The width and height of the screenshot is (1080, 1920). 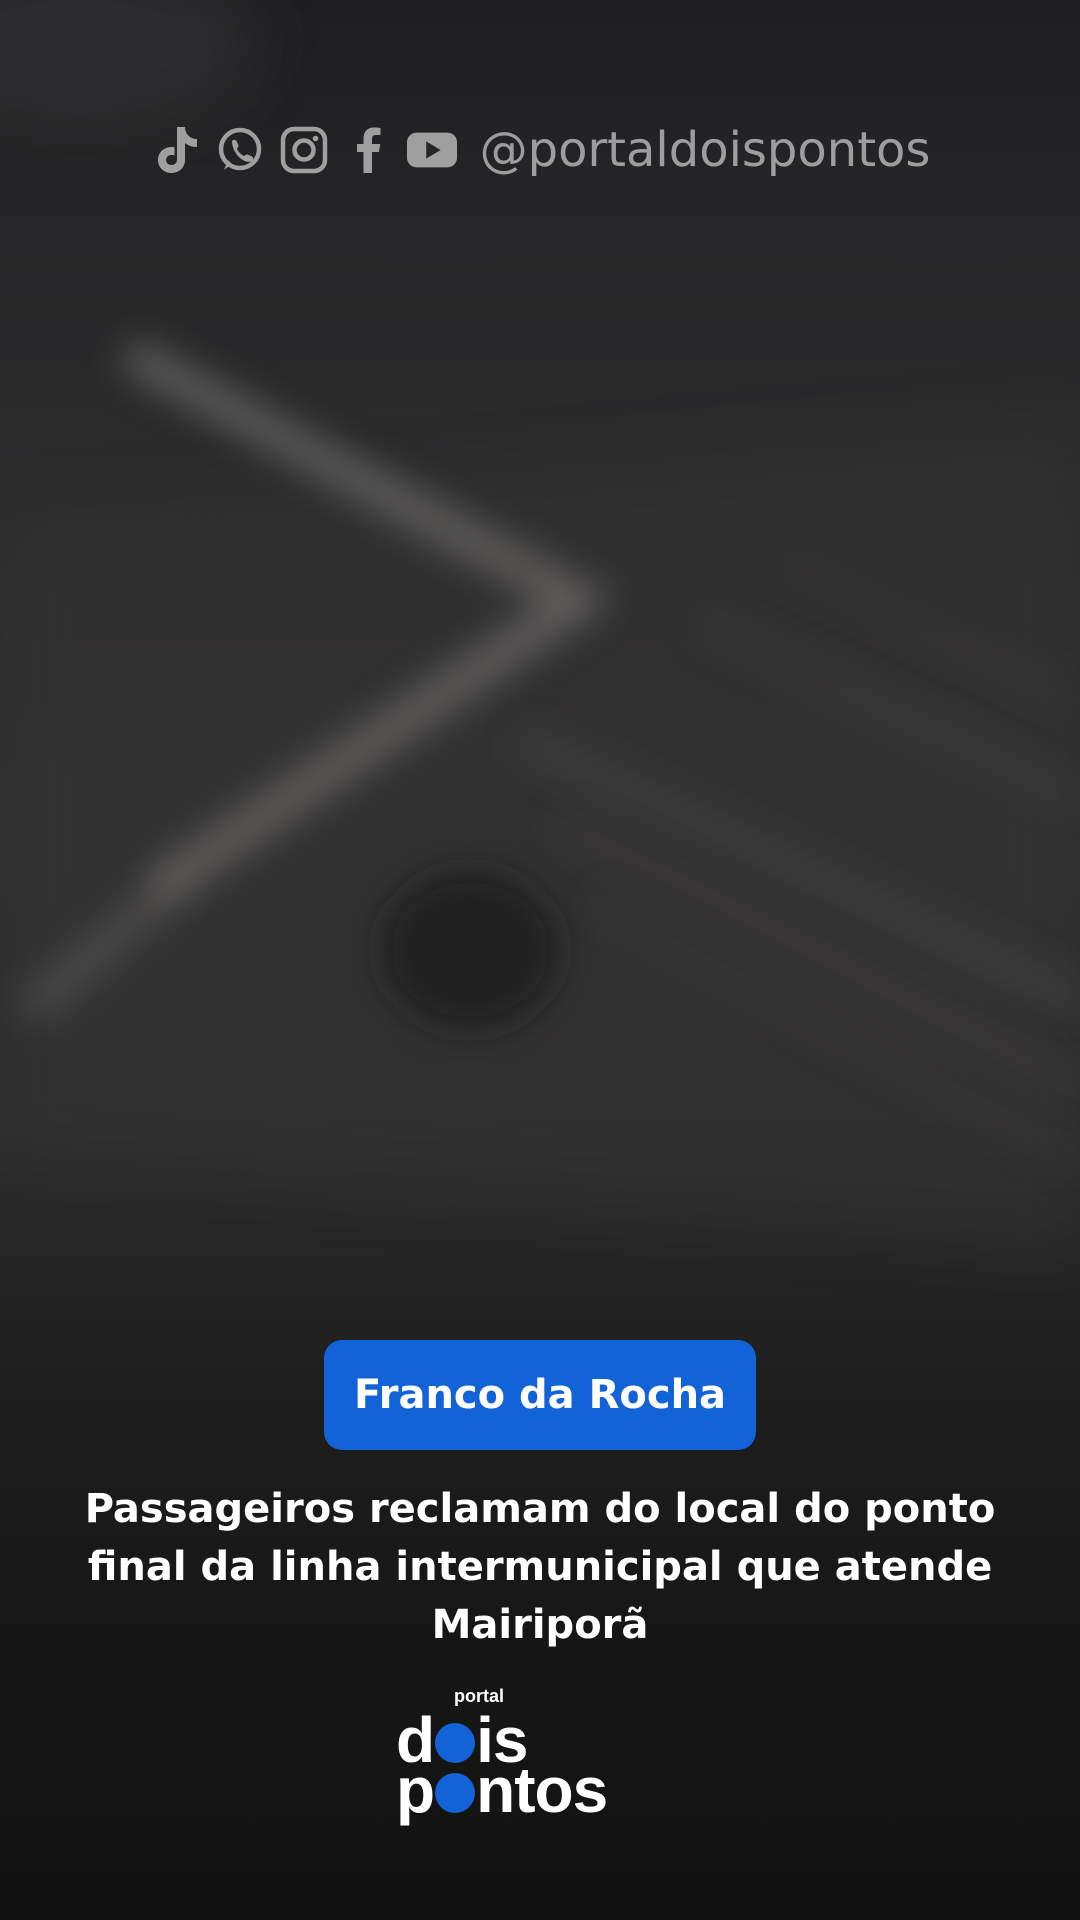 I want to click on youtube-icon, so click(x=432, y=150).